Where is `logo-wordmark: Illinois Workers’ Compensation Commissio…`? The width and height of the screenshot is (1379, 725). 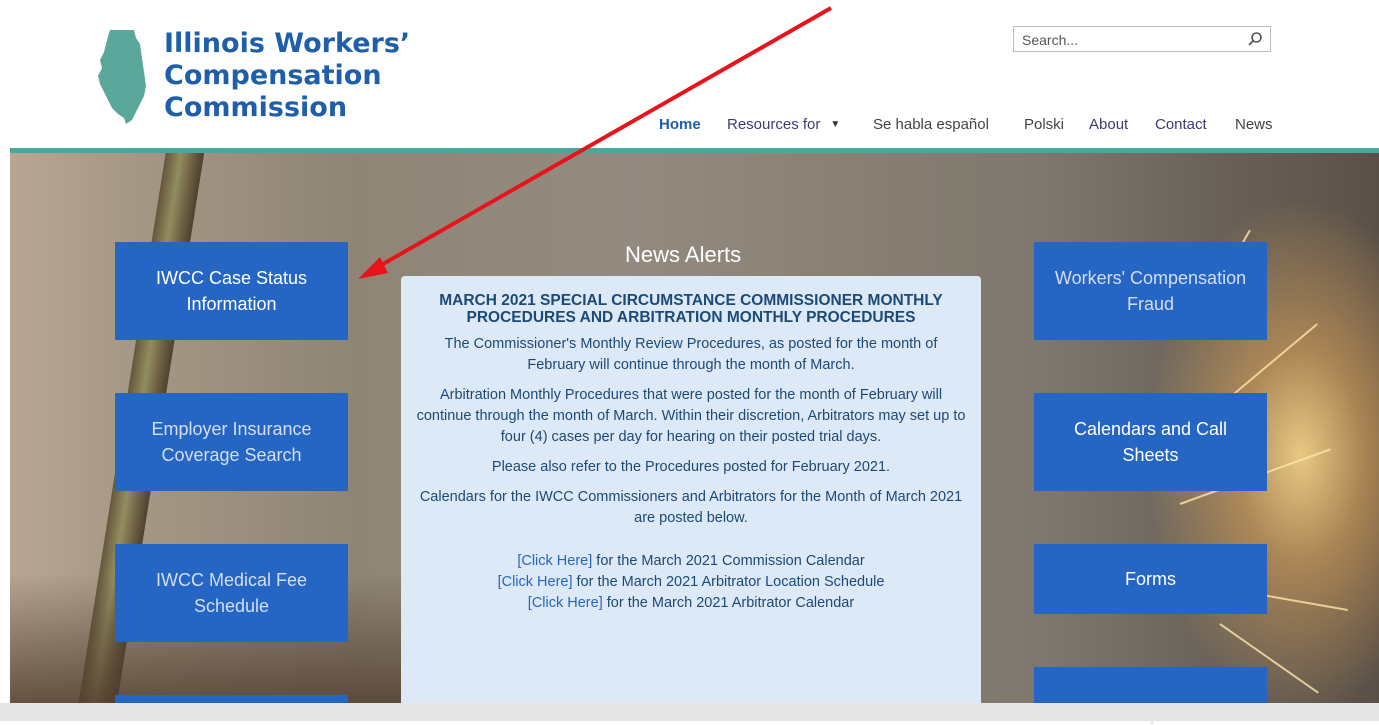
logo-wordmark: Illinois Workers’ Compensation Commissio… is located at coordinates (287, 76).